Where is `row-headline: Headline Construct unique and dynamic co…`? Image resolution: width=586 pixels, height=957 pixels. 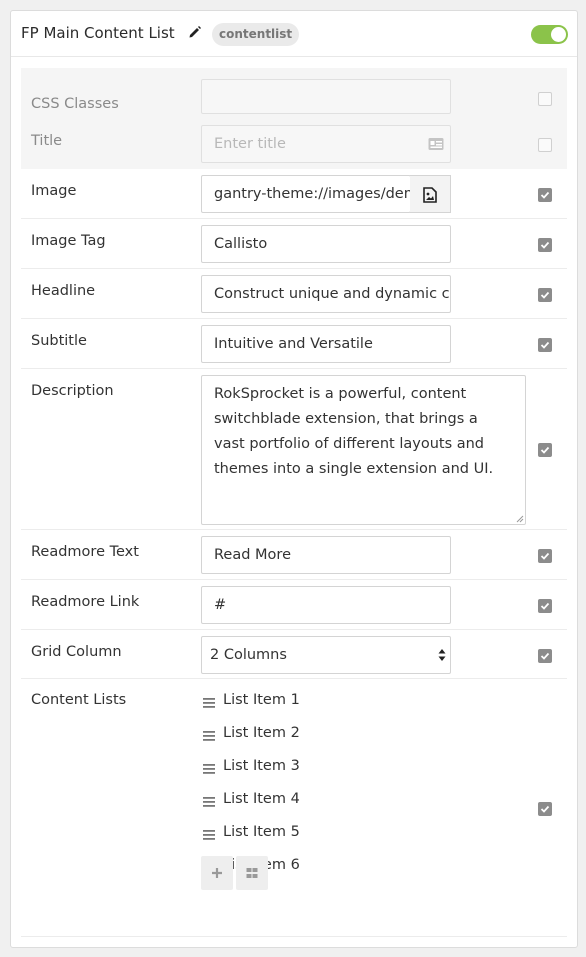
row-headline: Headline Construct unique and dynamic co… is located at coordinates (294, 294).